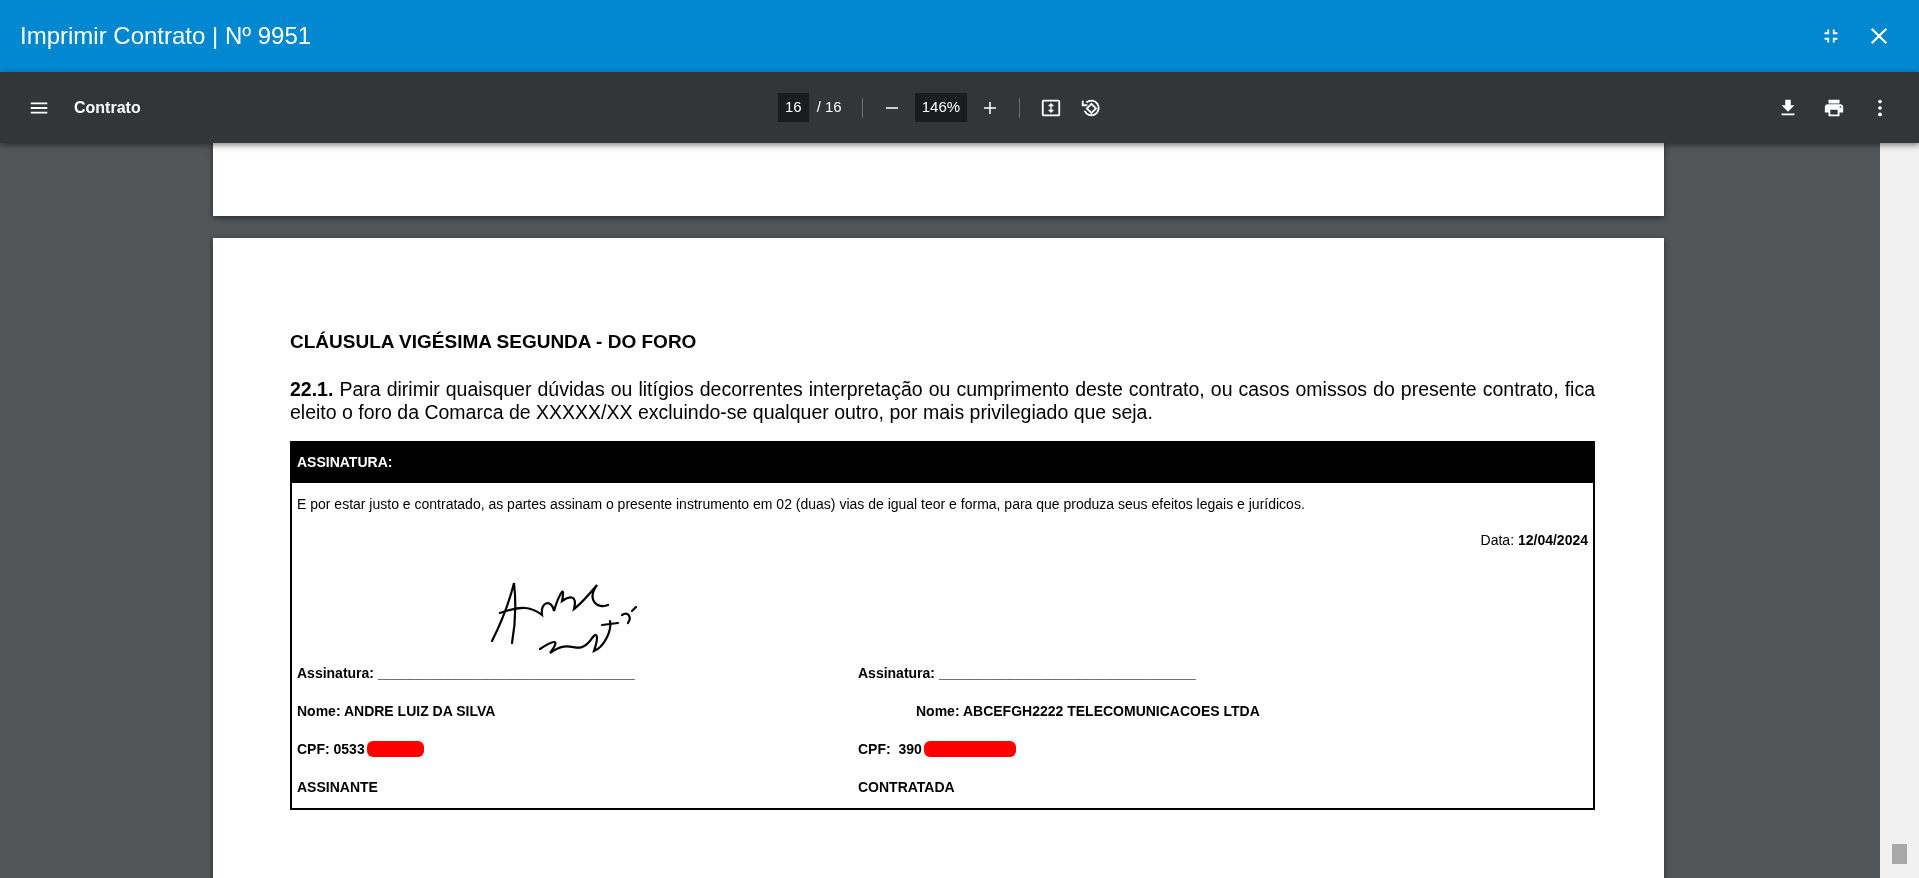  Describe the element at coordinates (331, 749) in the screenshot. I see `cpf-label: CPF: 0533` at that location.